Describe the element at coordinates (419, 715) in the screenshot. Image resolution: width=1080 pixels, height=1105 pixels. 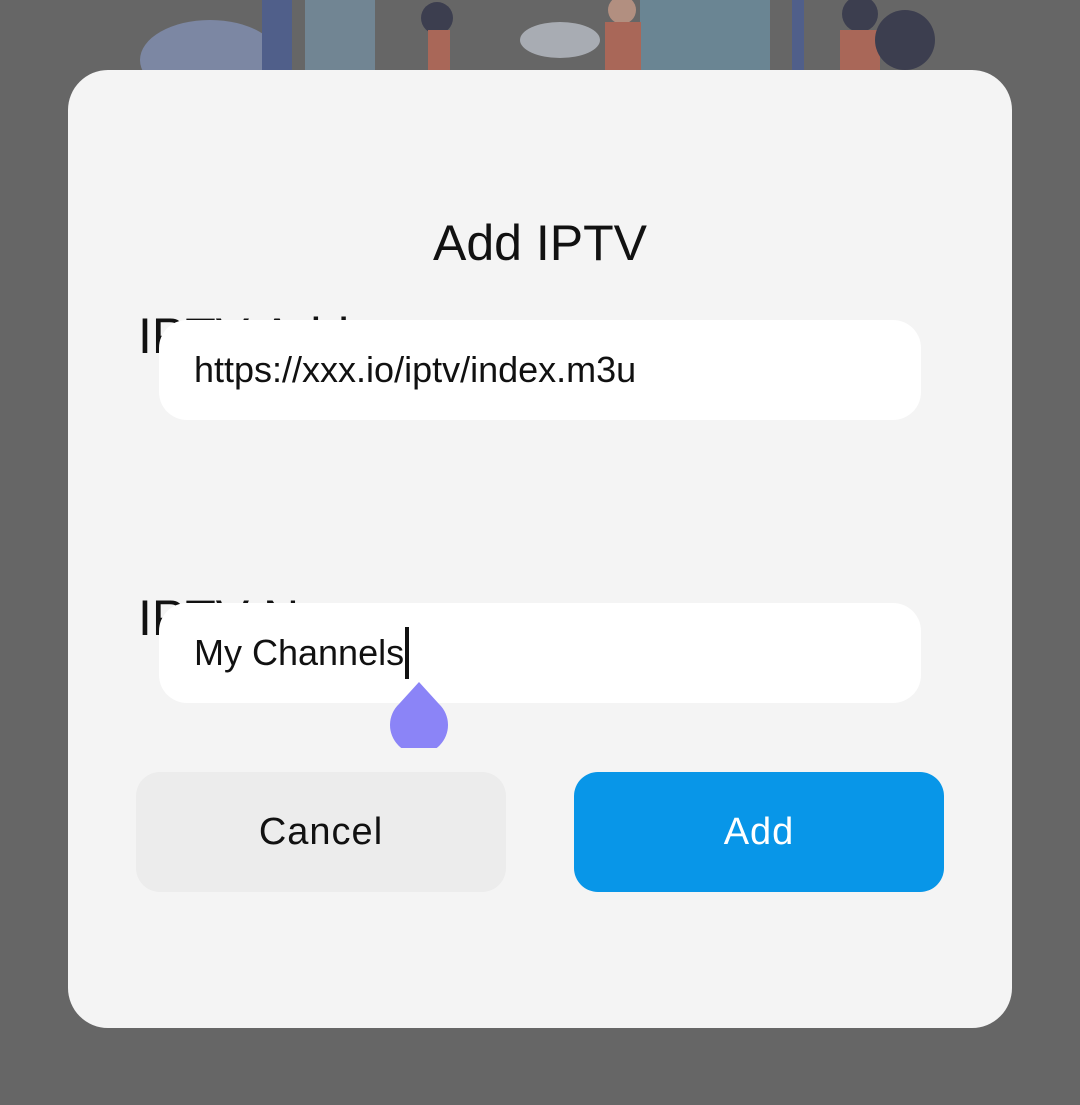
I see `text-selection-handle` at that location.